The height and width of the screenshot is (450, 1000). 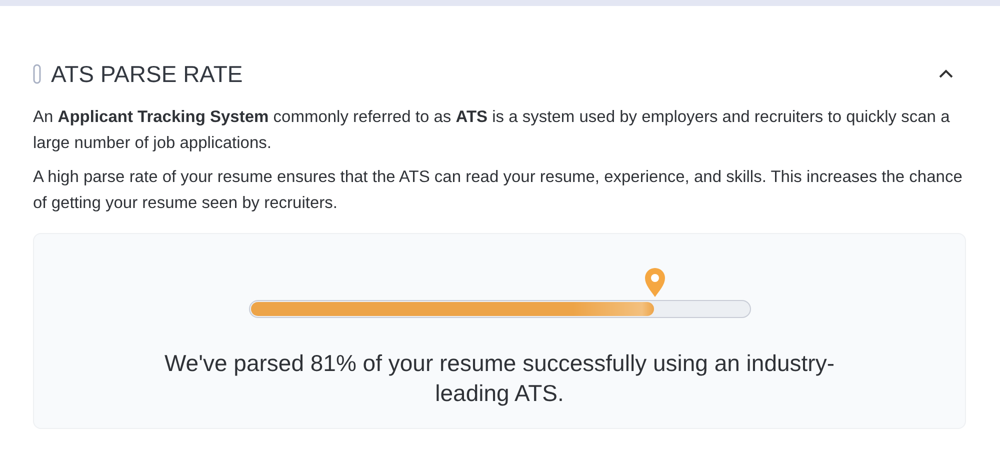 I want to click on parse-result-text: We've parsed 81% of your resume successfully using an industry-leading ATS., so click(x=500, y=378).